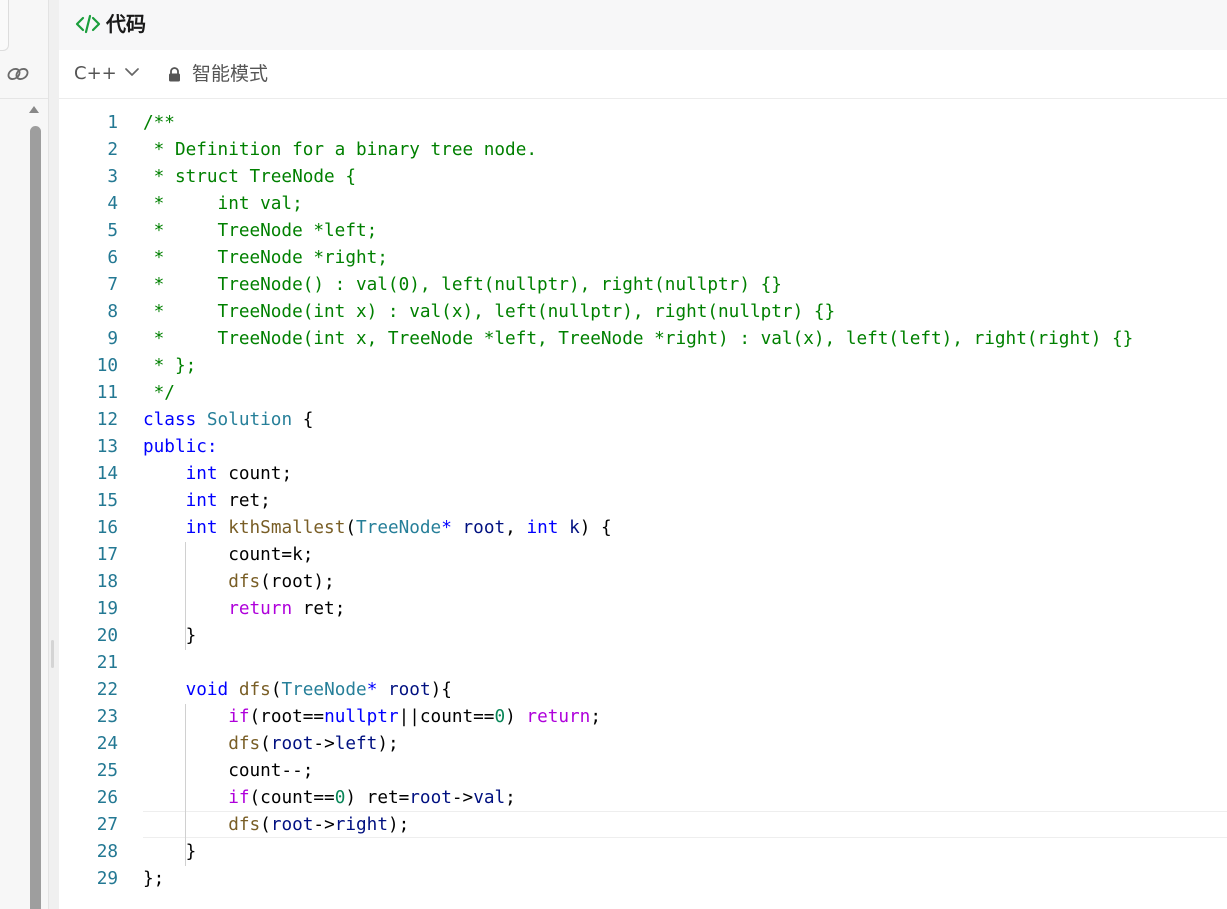 Image resolution: width=1227 pixels, height=909 pixels. What do you see at coordinates (35, 517) in the screenshot?
I see `scrollbar-thumb` at bounding box center [35, 517].